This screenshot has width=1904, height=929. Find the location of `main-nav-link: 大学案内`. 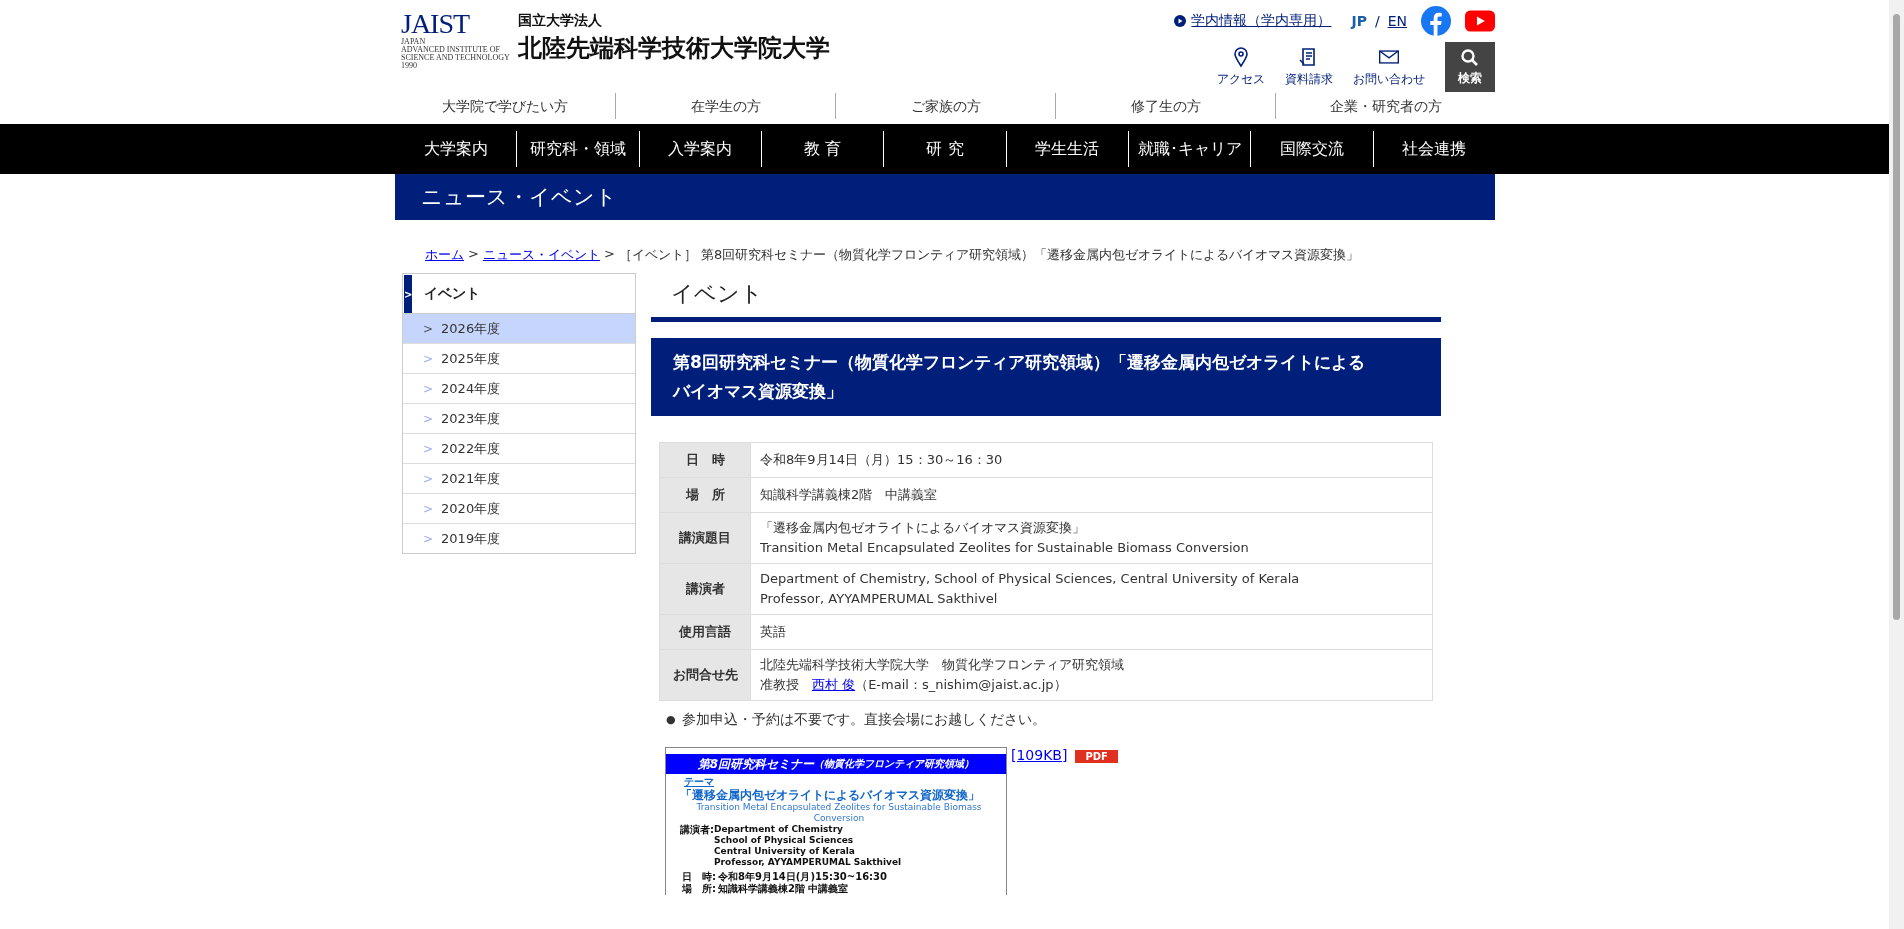

main-nav-link: 大学案内 is located at coordinates (456, 149).